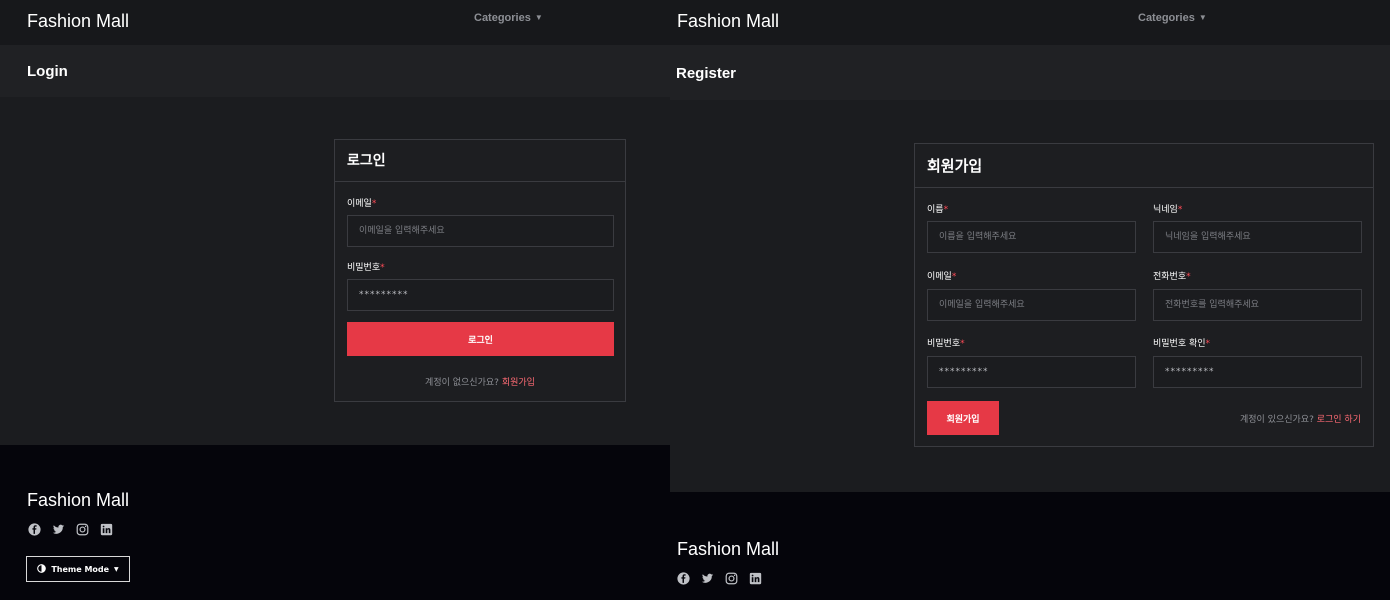 This screenshot has height=600, width=1390. I want to click on theme-mode-label: Theme Mode, so click(80, 569).